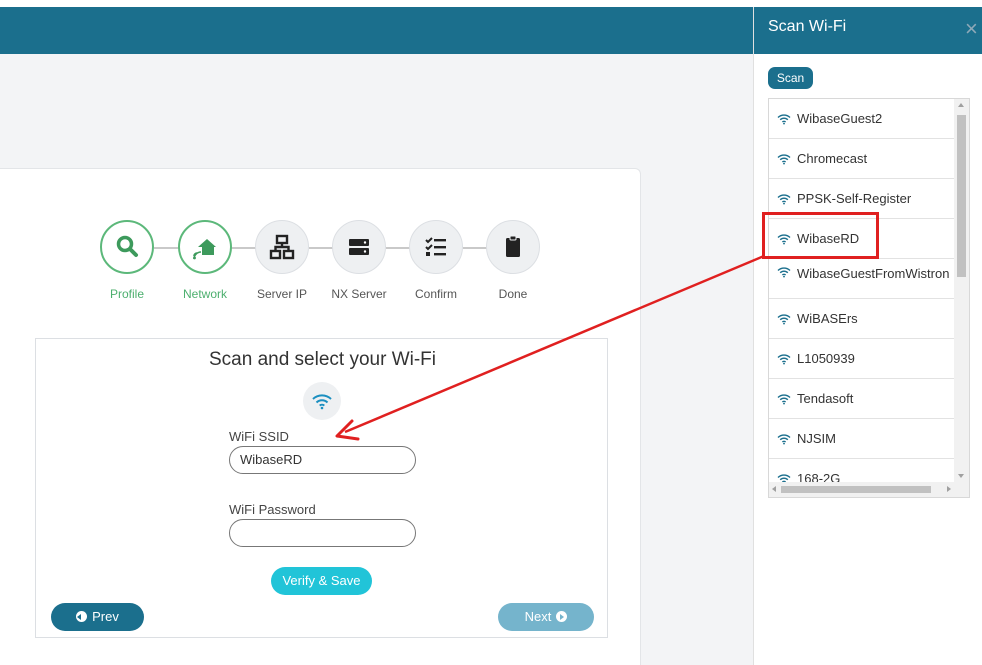  I want to click on wifi-network-item: L1050939, so click(861, 359).